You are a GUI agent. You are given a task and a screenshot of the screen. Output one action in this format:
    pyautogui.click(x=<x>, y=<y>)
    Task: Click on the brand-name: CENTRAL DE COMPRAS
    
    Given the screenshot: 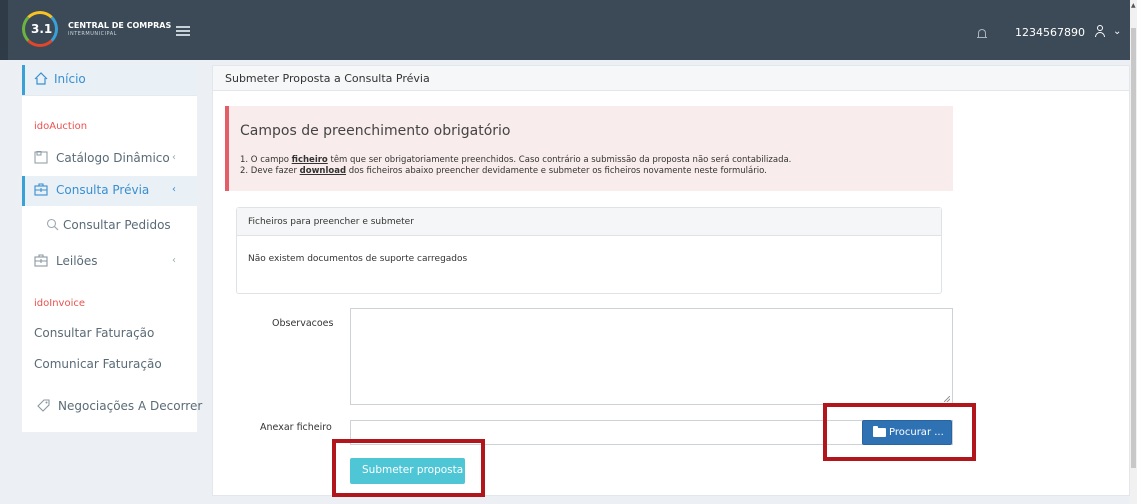 What is the action you would take?
    pyautogui.click(x=120, y=25)
    